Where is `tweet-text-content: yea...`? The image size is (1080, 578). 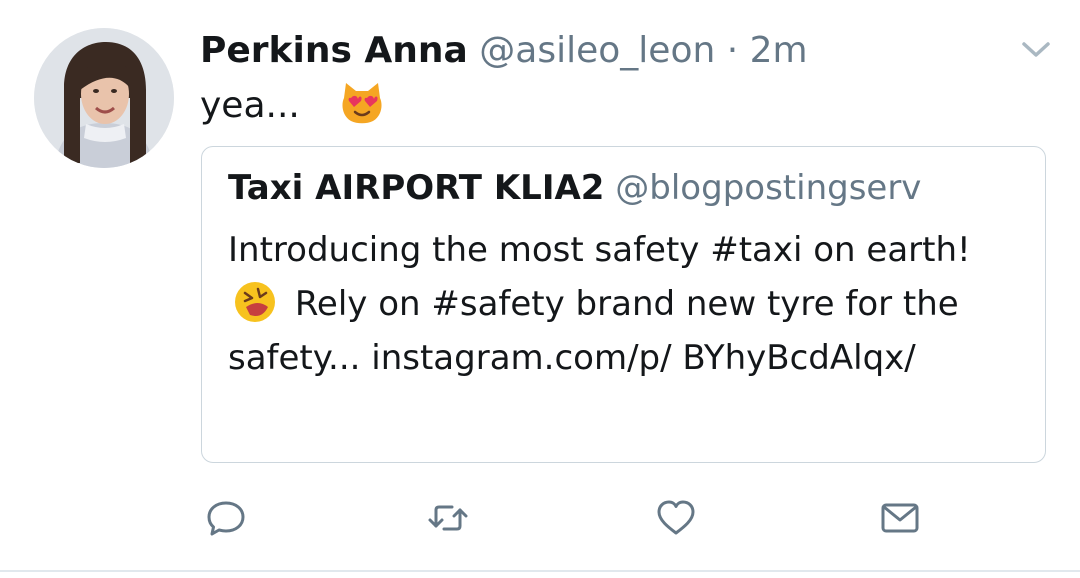
tweet-text-content: yea... is located at coordinates (250, 105).